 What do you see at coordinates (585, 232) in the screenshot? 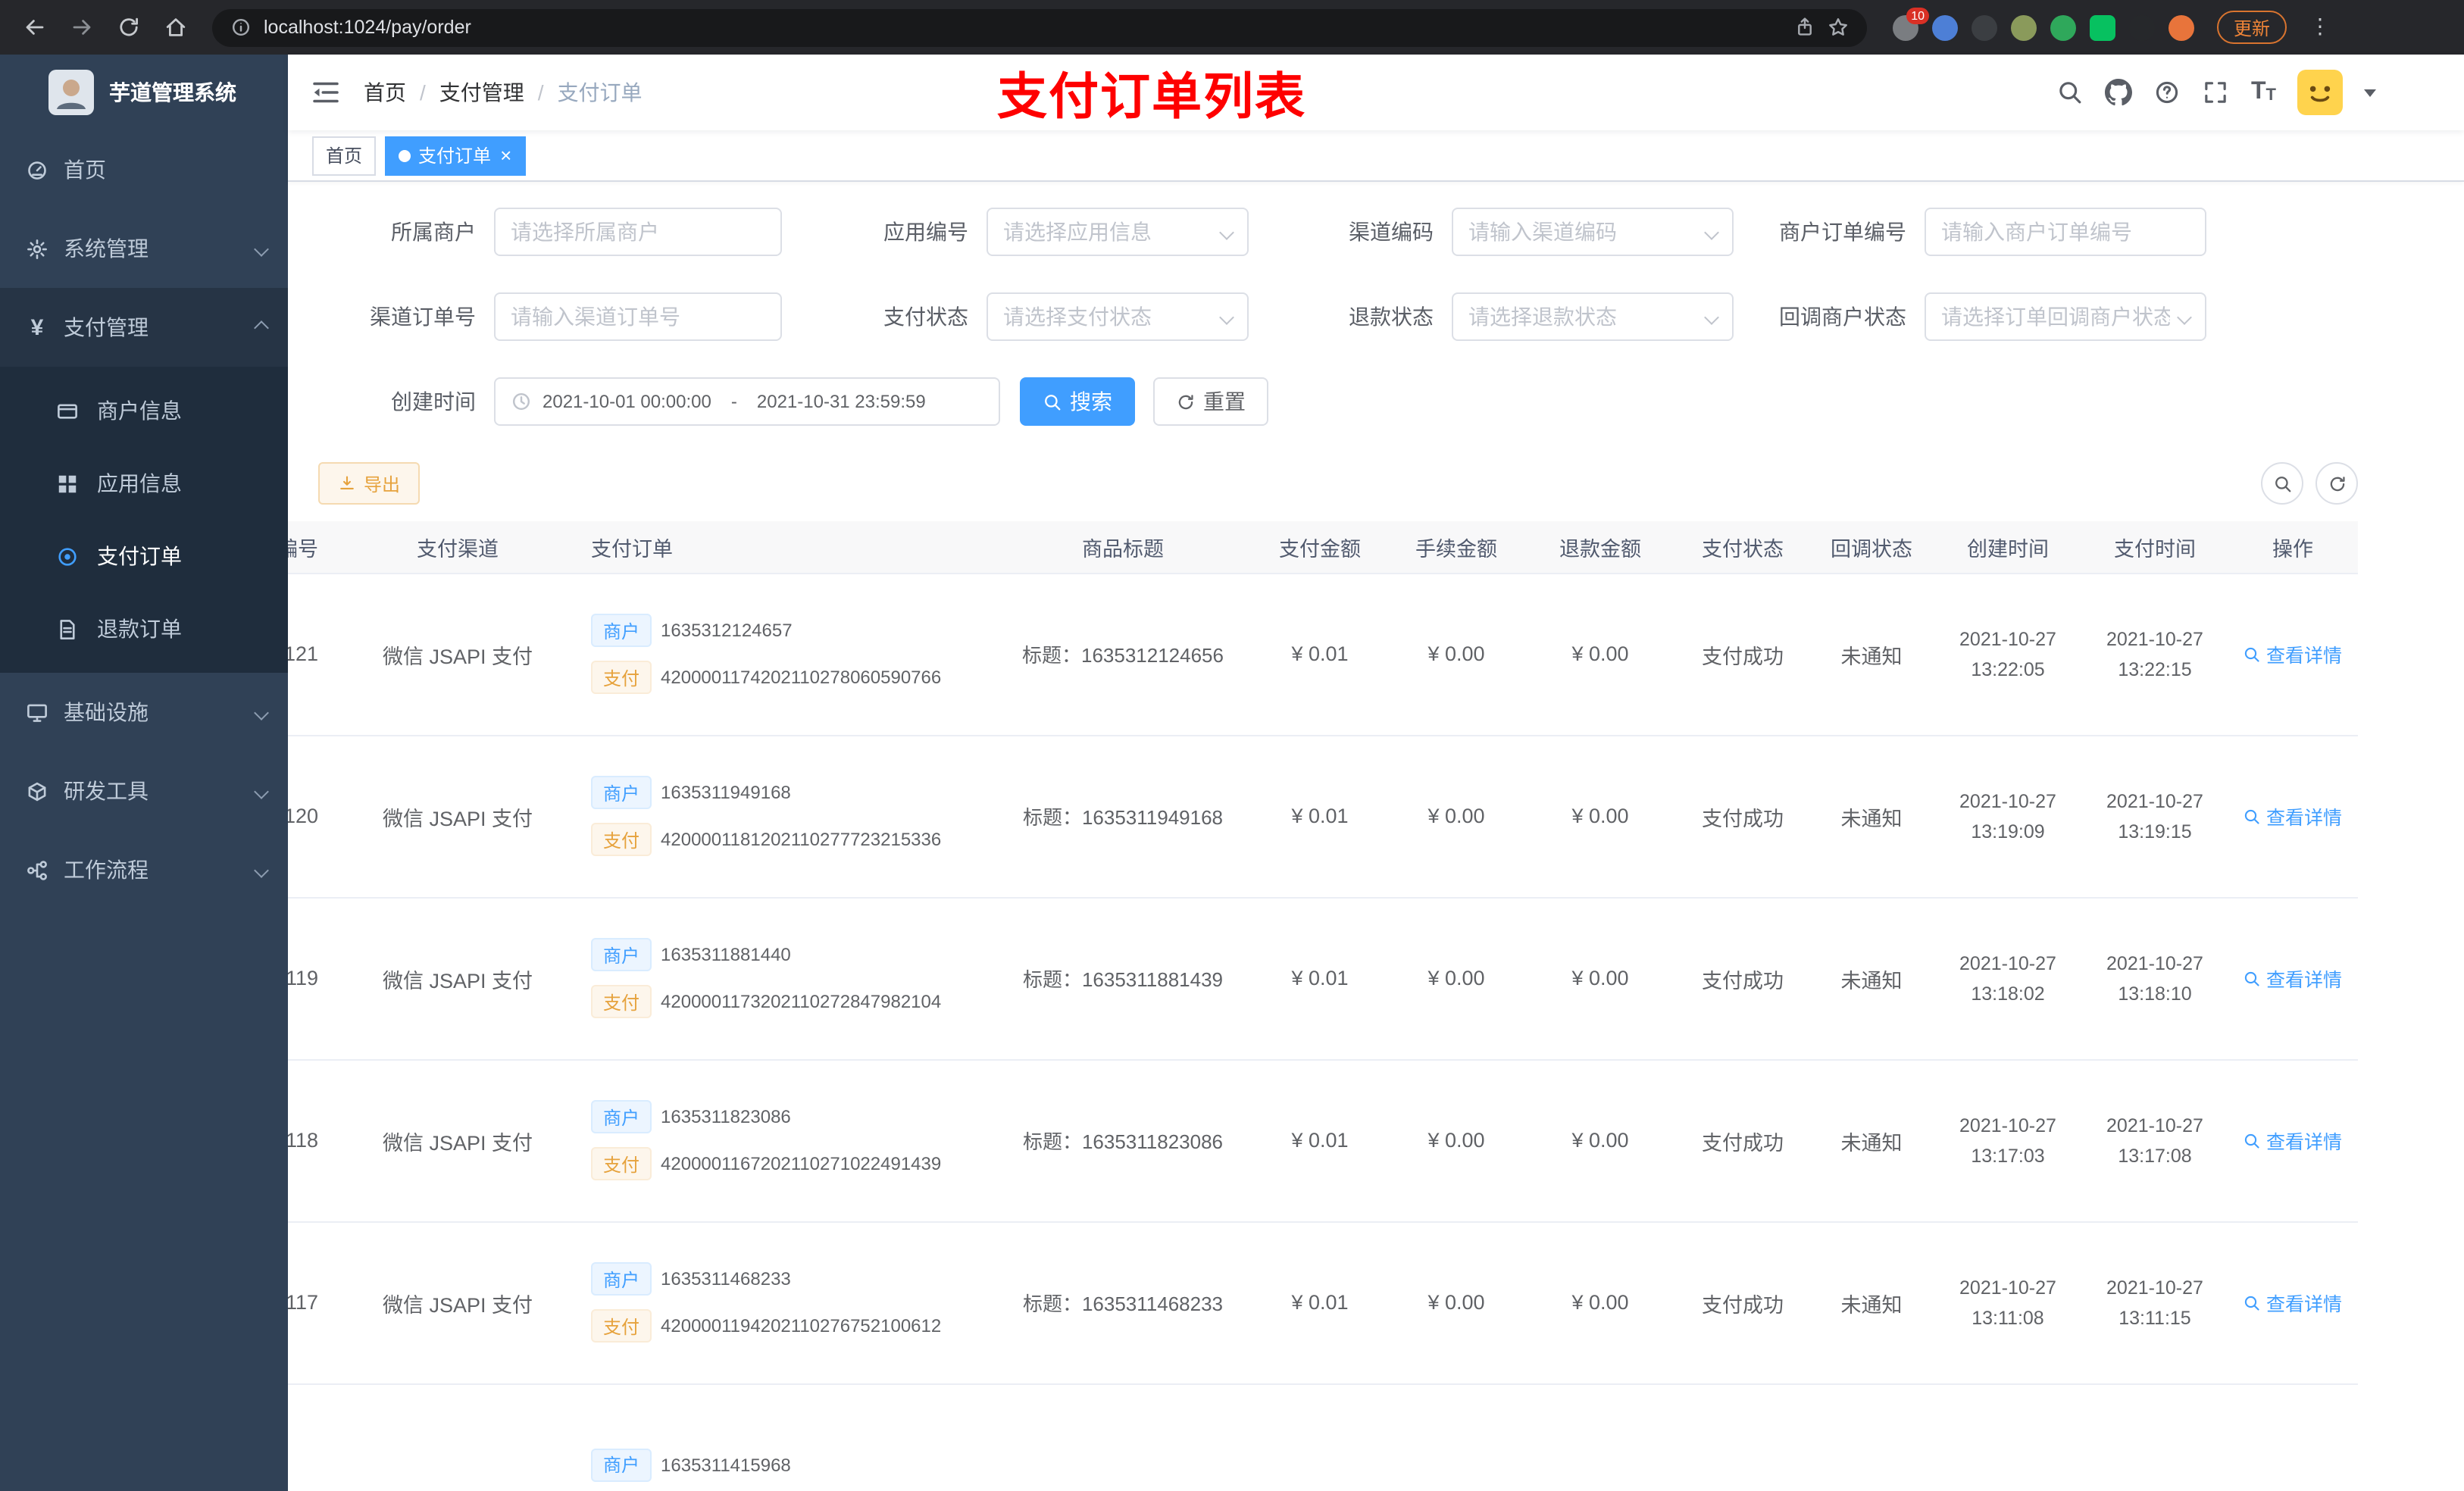
I see `placeholder-text: 请选择所属商户` at bounding box center [585, 232].